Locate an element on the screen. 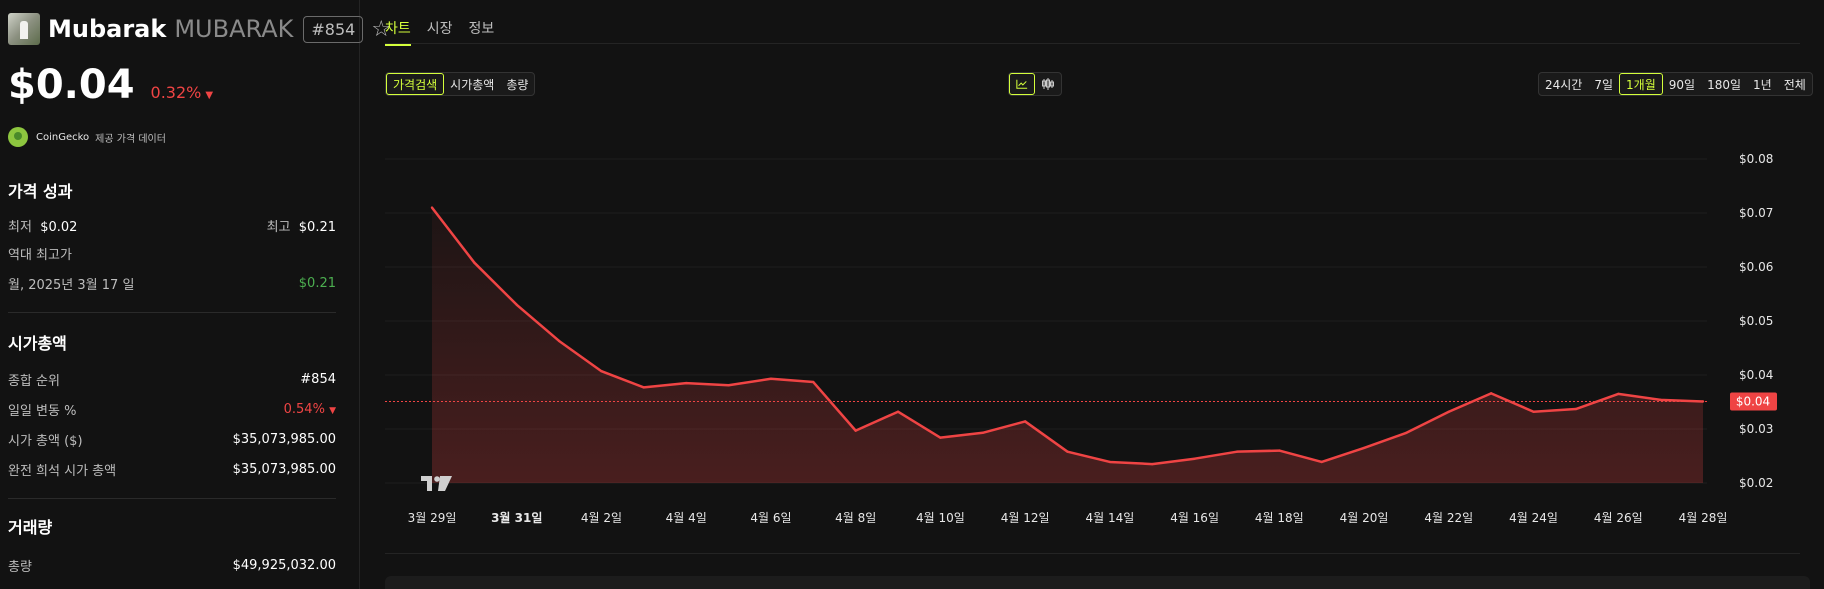  x-tick-label: 4월 12일 is located at coordinates (1025, 518).